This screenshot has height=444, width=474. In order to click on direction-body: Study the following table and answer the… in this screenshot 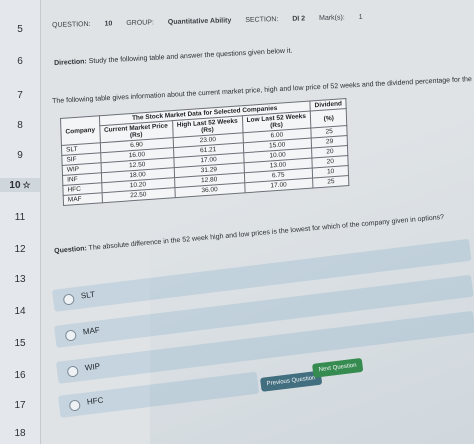, I will do `click(190, 56)`.